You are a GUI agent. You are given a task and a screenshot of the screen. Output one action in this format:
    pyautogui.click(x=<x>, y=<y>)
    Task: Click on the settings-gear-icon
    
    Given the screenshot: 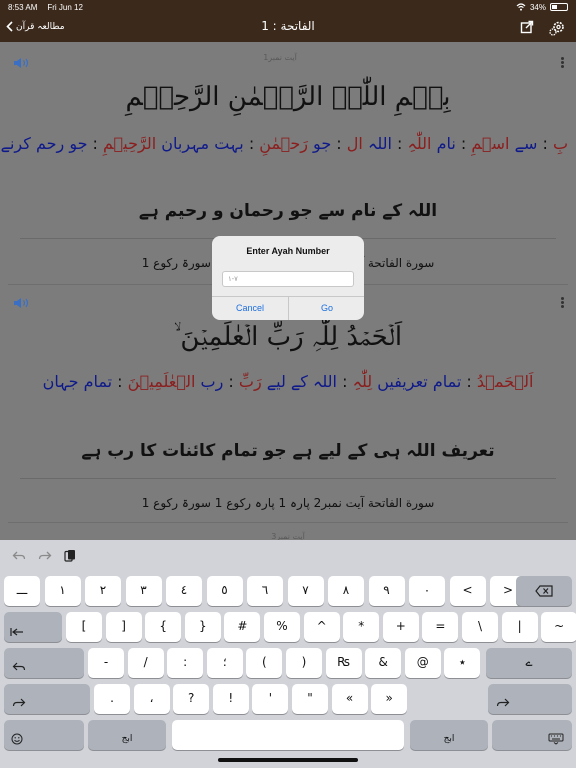 What is the action you would take?
    pyautogui.click(x=557, y=28)
    